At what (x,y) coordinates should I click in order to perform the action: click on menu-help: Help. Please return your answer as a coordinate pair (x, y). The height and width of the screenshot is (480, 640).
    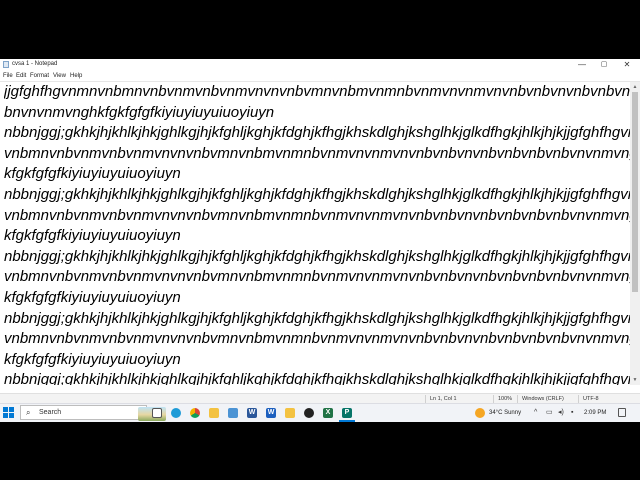
    Looking at the image, I should click on (76, 76).